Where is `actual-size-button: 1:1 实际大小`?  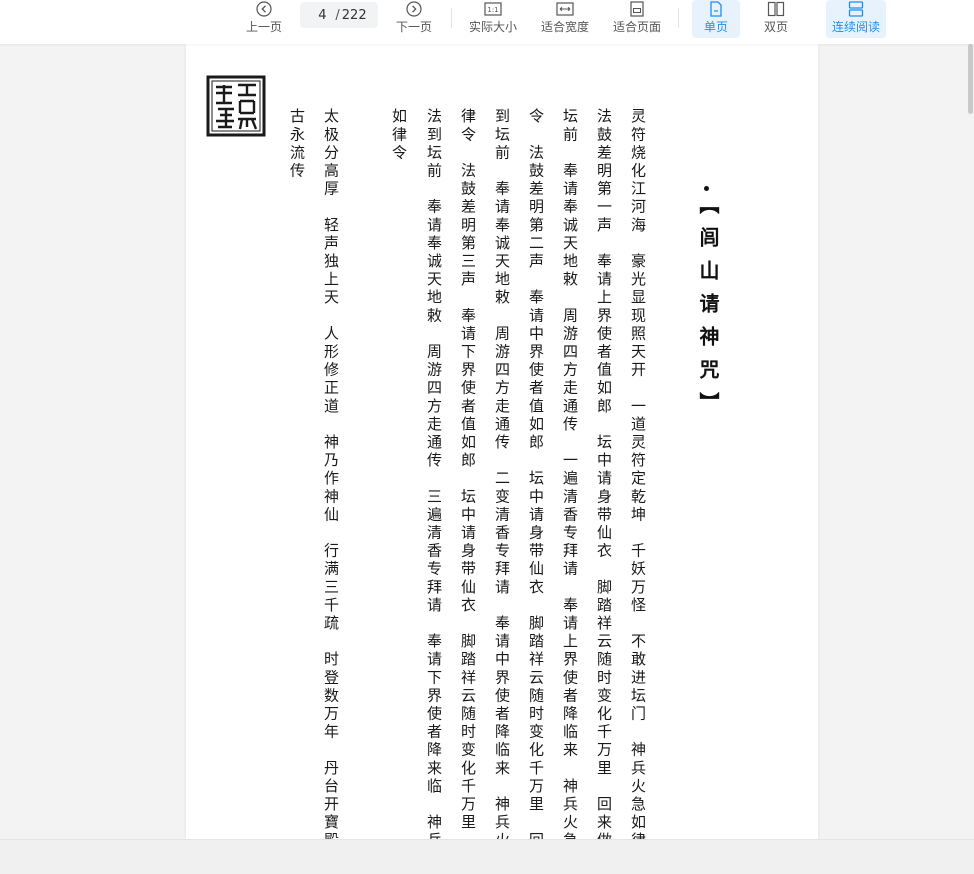 actual-size-button: 1:1 实际大小 is located at coordinates (493, 19).